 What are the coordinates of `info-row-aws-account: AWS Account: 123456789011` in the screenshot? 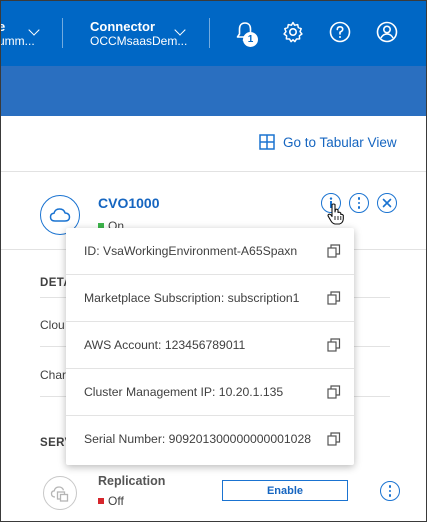 It's located at (210, 345).